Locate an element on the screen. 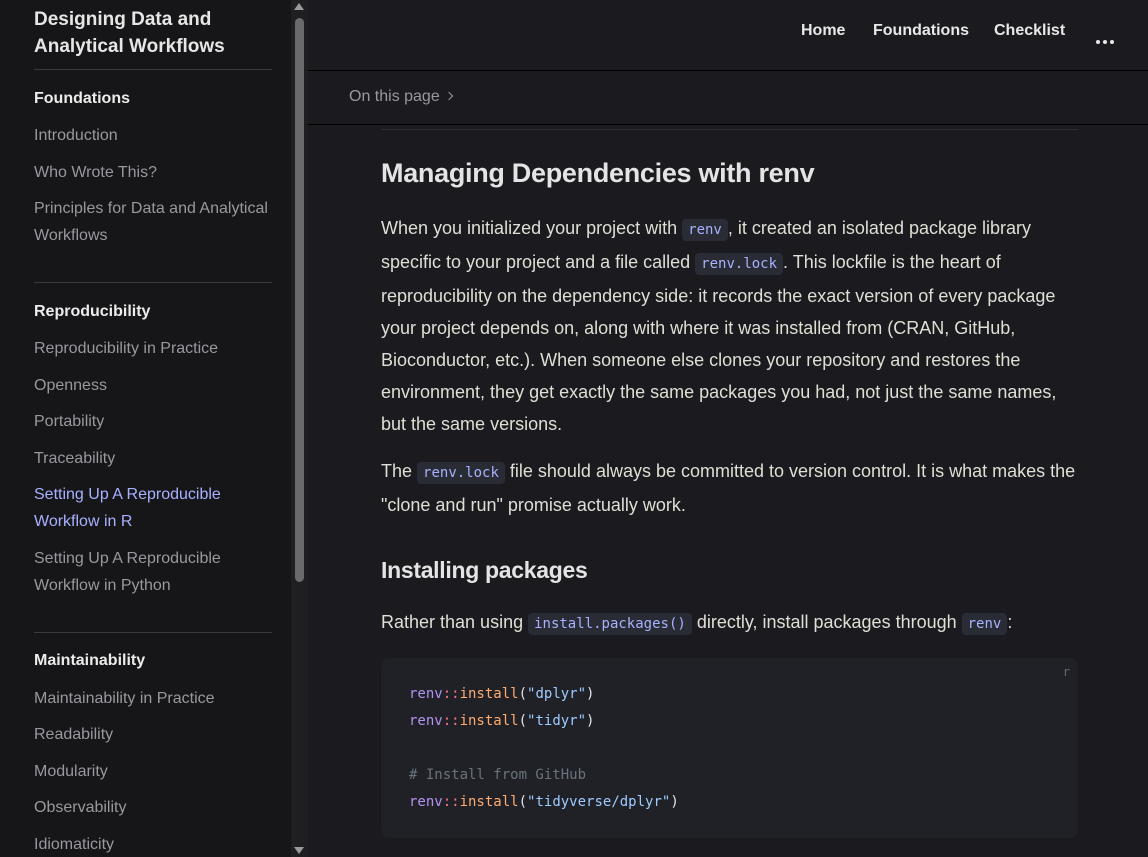  code-language-label: r is located at coordinates (1066, 672).